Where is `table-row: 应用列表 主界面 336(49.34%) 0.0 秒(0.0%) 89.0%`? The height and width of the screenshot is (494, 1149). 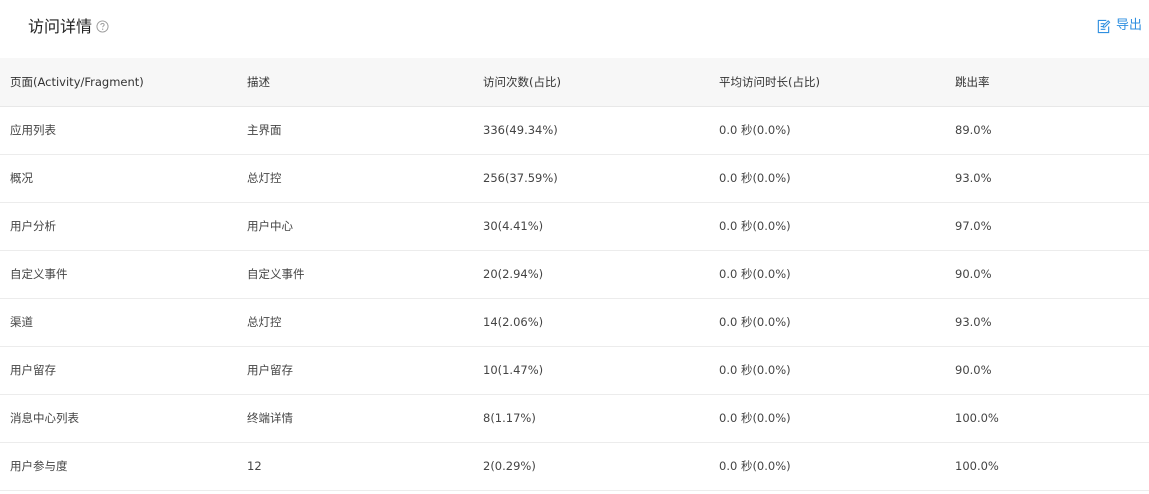 table-row: 应用列表 主界面 336(49.34%) 0.0 秒(0.0%) 89.0% is located at coordinates (574, 130).